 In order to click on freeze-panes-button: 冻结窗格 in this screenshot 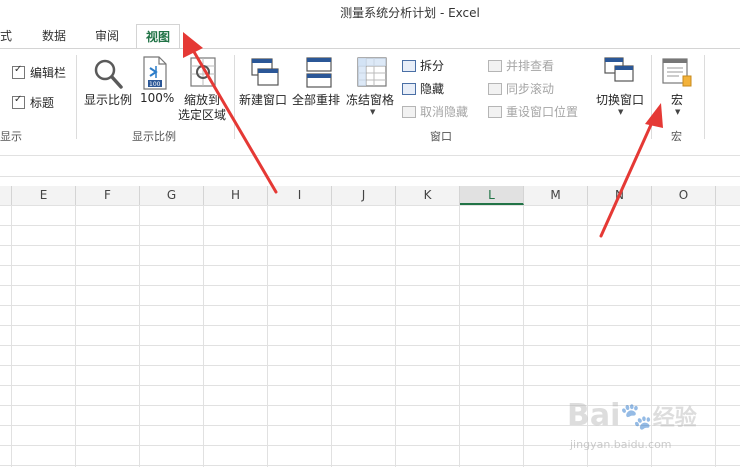, I will do `click(370, 99)`.